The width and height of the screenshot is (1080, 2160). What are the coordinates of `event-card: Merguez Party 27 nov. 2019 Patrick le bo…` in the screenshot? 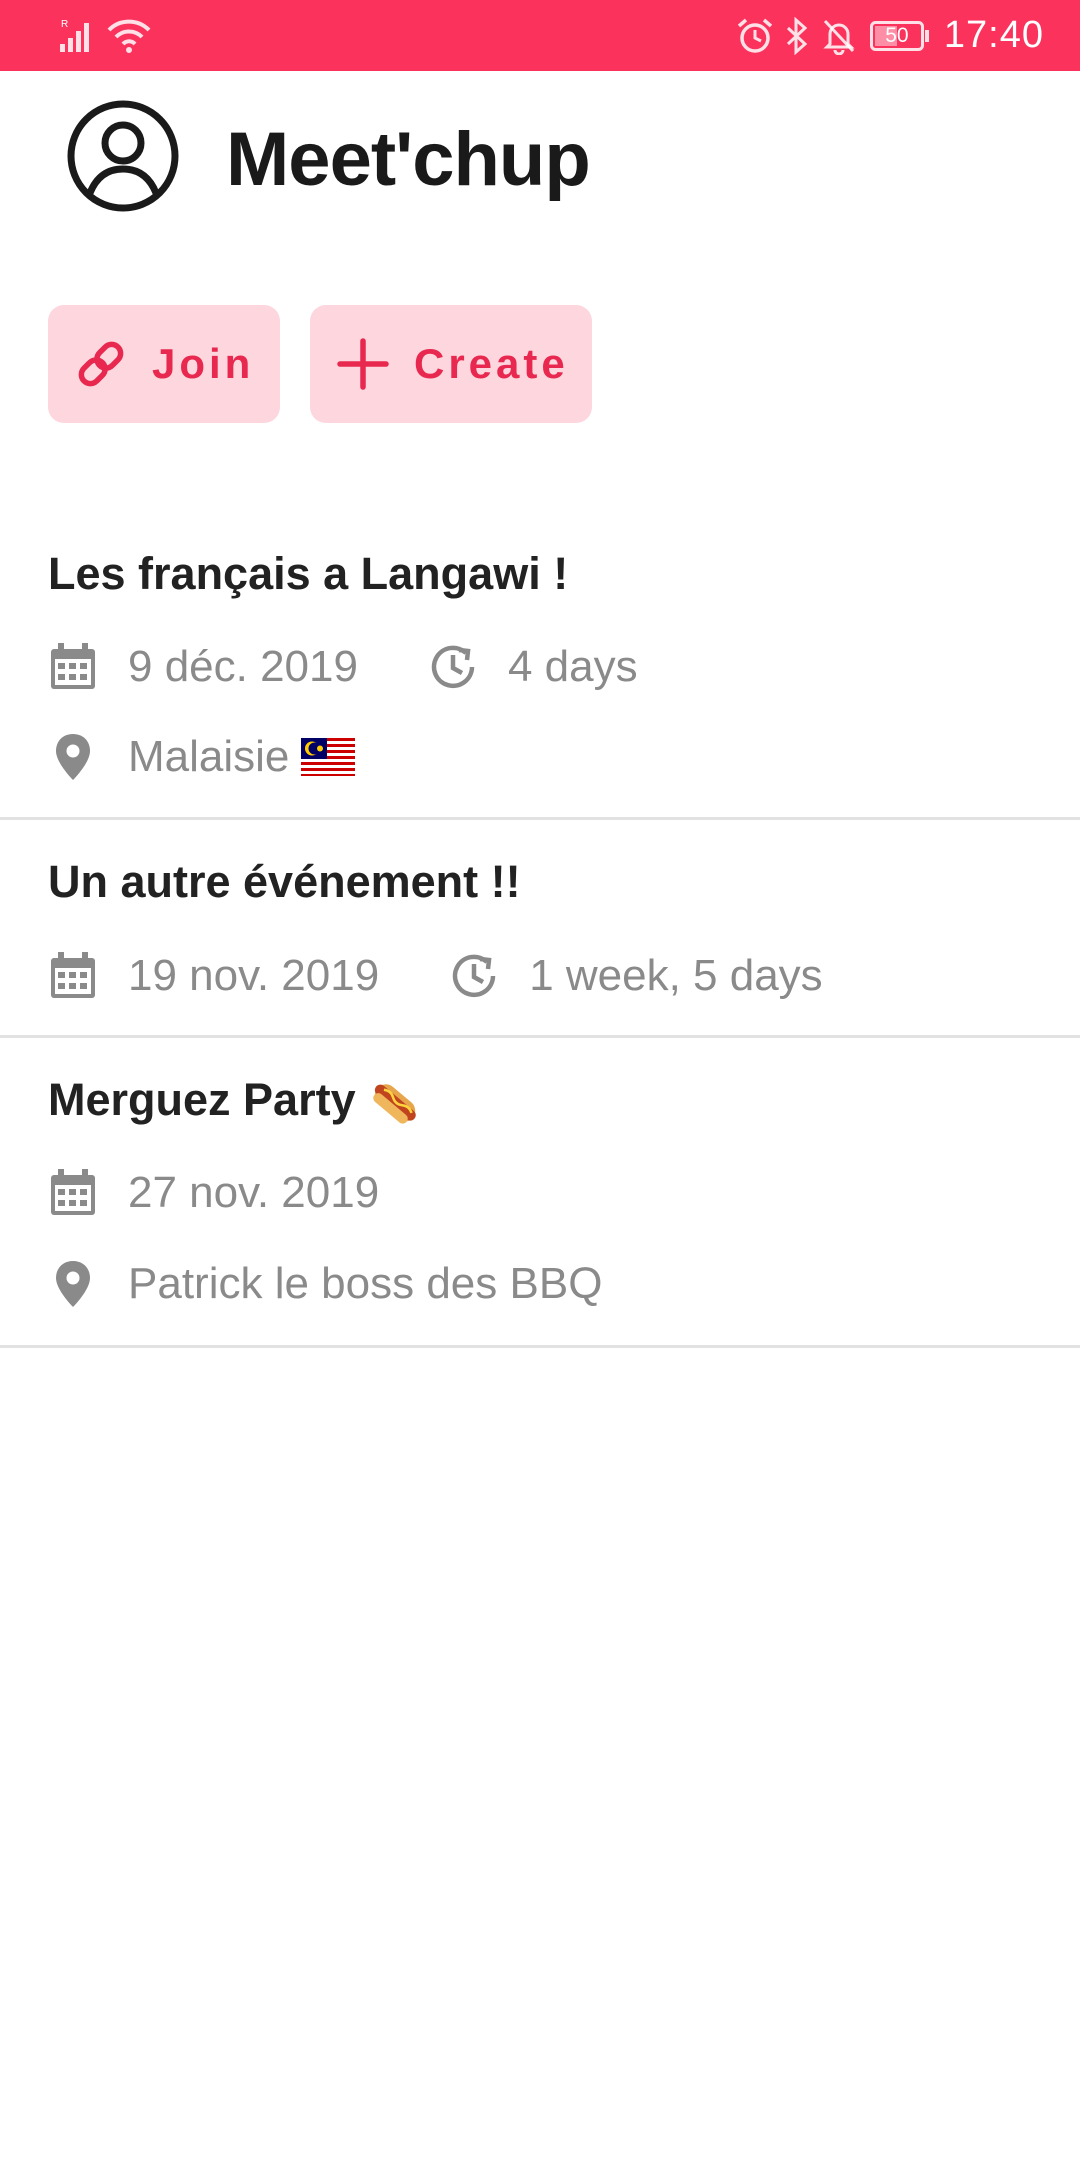 It's located at (540, 1193).